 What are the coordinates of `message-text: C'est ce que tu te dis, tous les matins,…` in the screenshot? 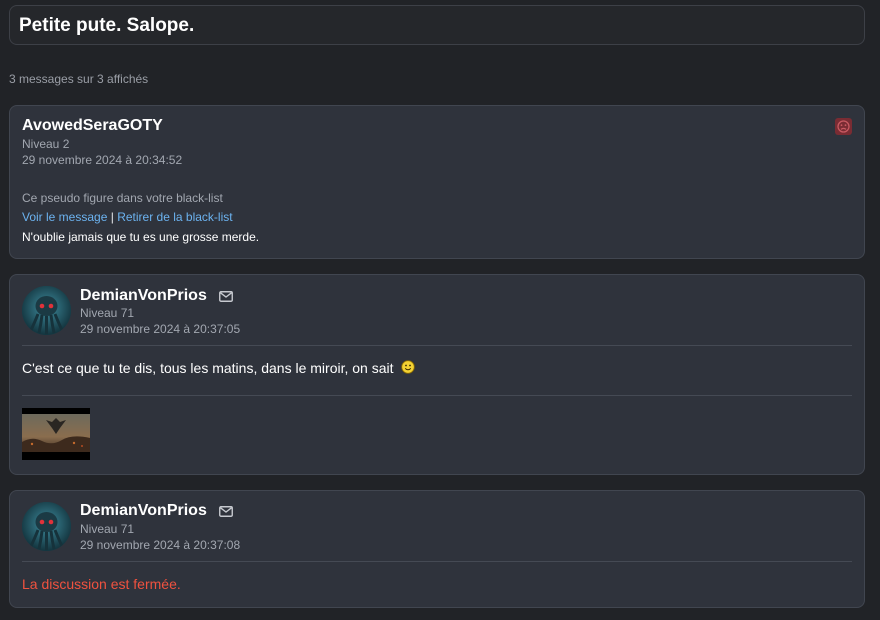 It's located at (208, 368).